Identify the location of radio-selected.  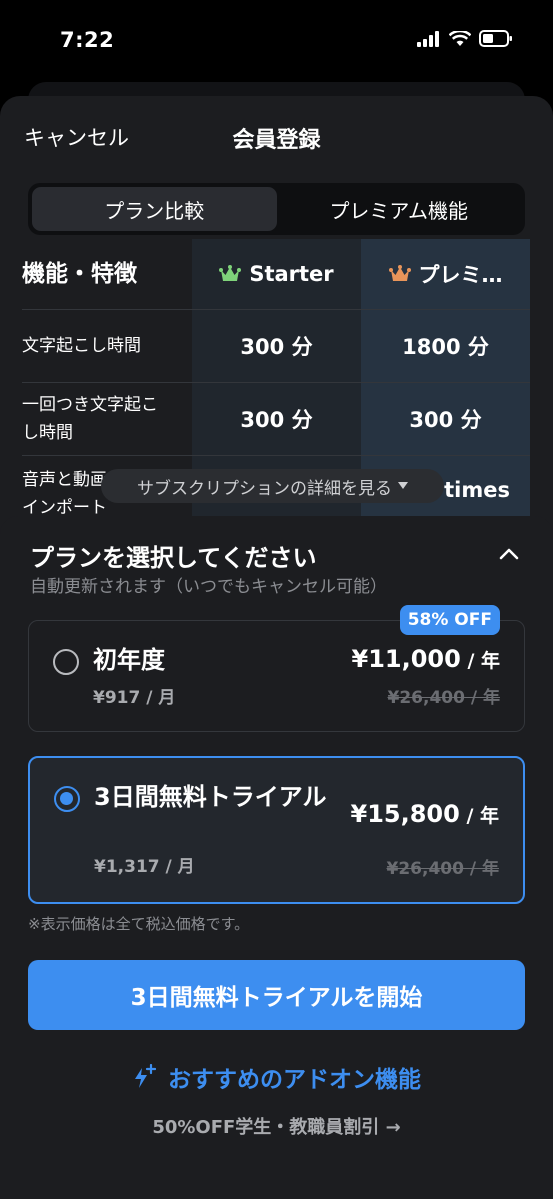
(67, 799).